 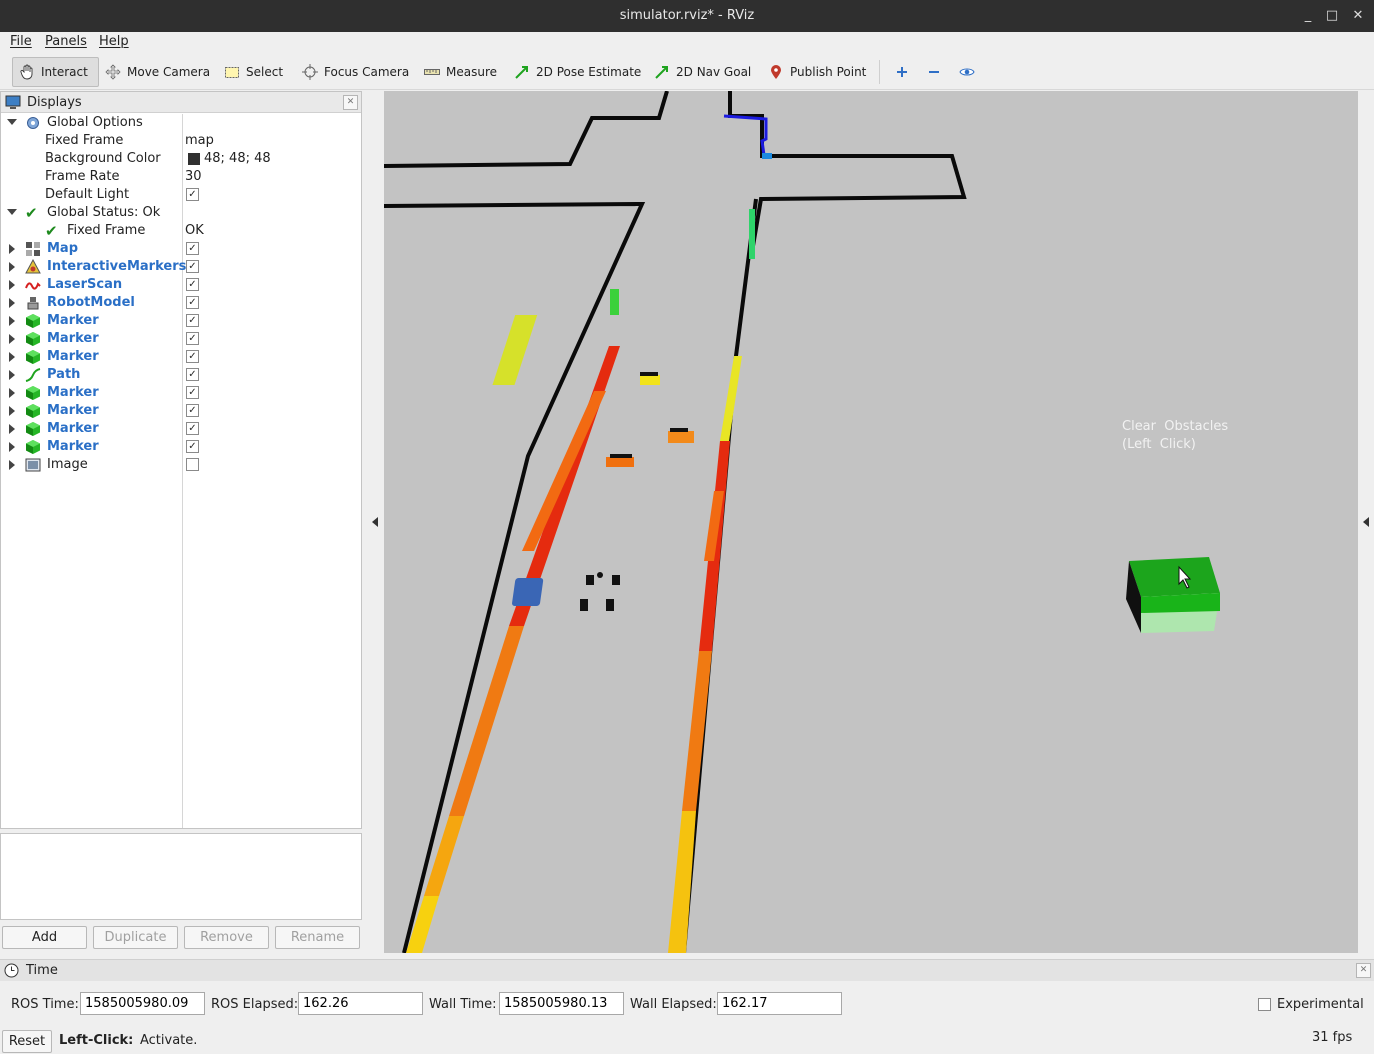 I want to click on remove-display-button: Remove, so click(x=226, y=937).